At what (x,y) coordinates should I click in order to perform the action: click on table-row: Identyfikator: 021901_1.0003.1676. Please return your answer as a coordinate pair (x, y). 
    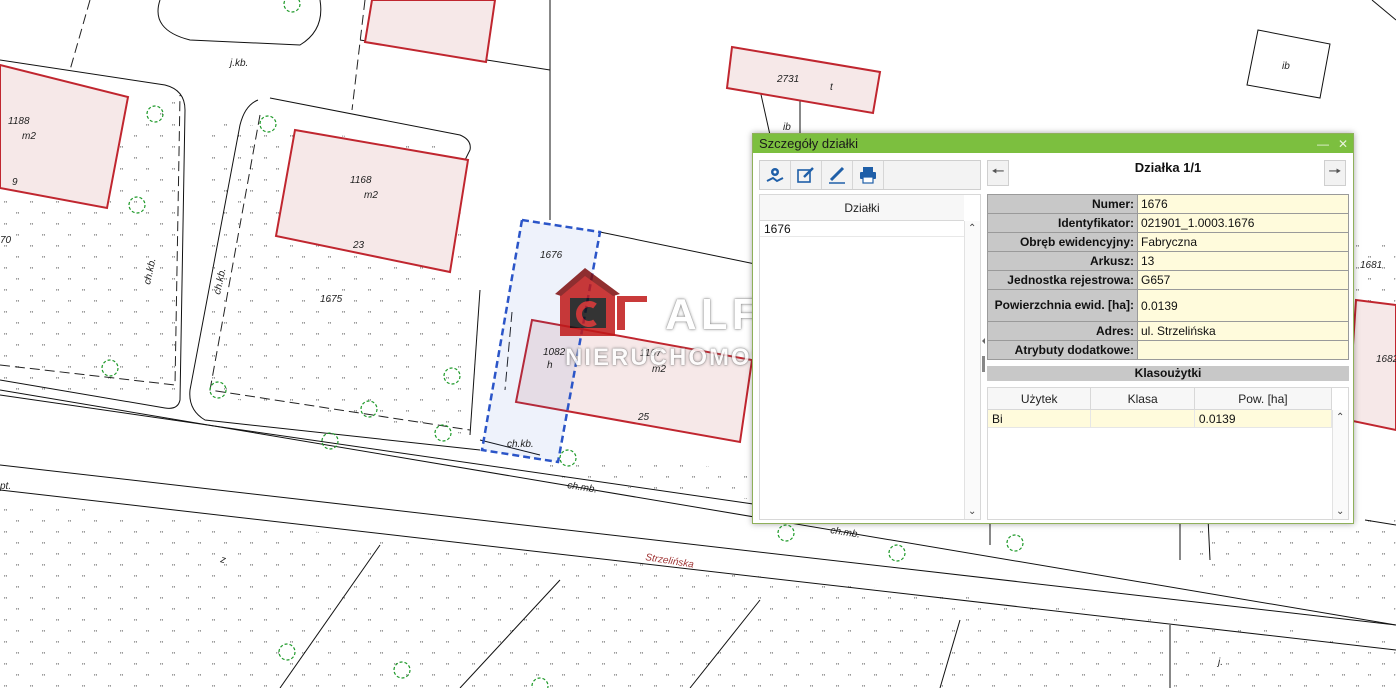
    Looking at the image, I should click on (1168, 223).